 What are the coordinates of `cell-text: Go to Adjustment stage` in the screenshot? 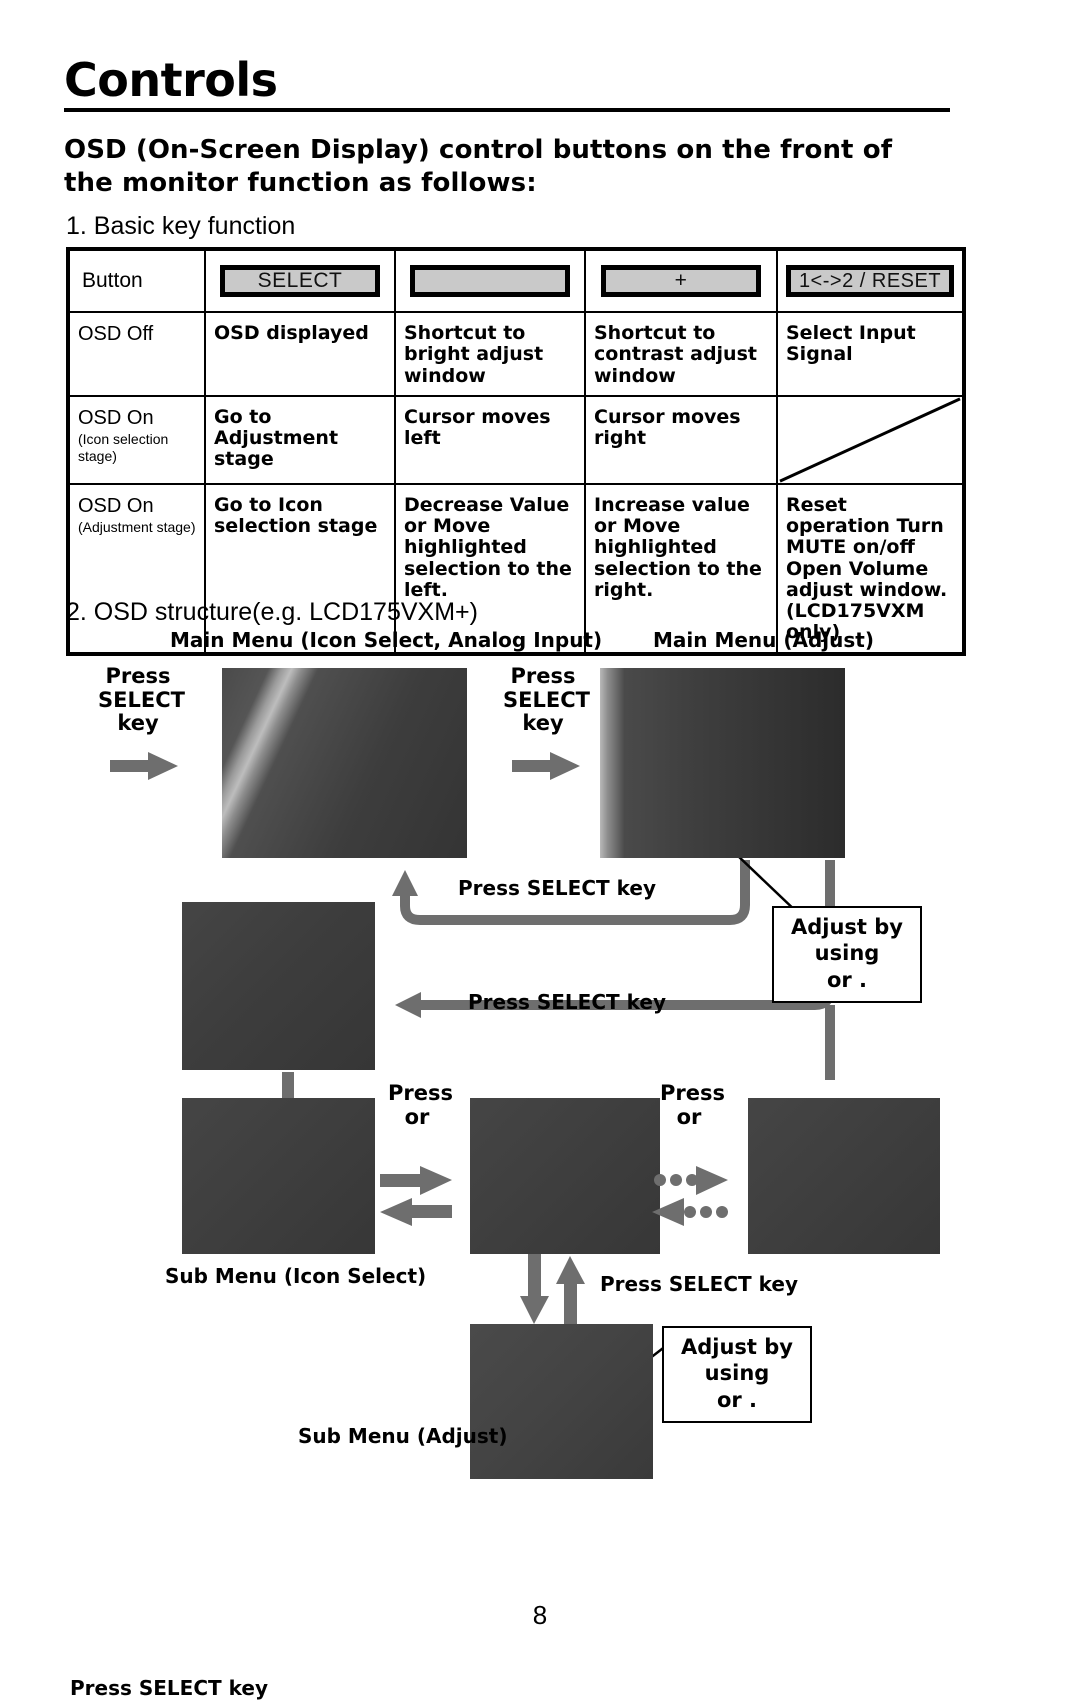 It's located at (276, 438).